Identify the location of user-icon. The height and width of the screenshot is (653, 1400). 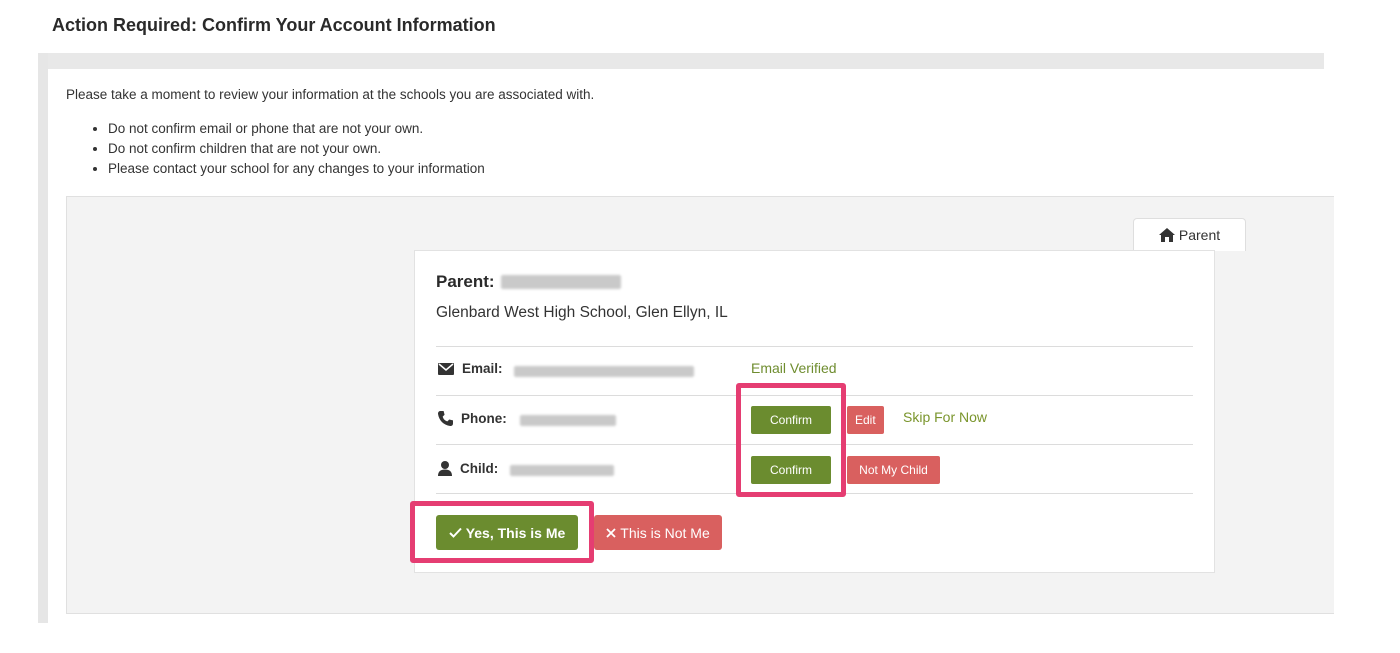
(445, 468).